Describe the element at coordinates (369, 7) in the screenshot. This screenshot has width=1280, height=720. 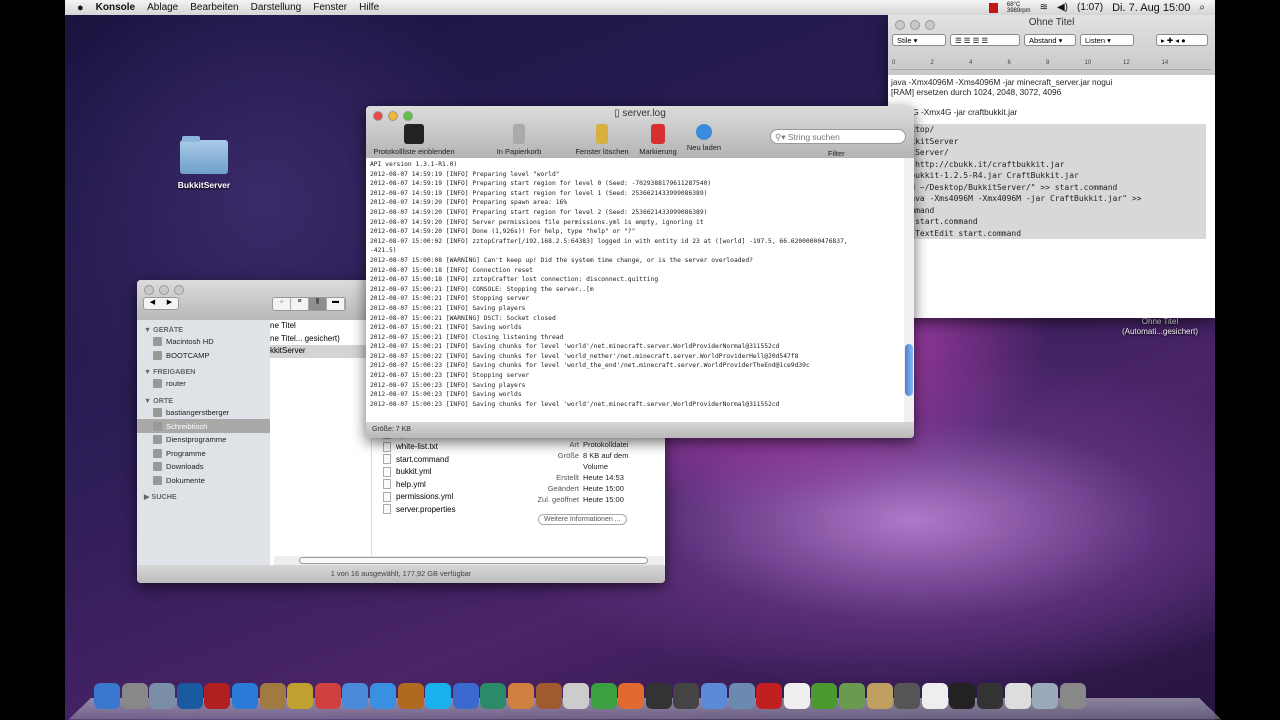
I see `menu-hilfe: Hilfe` at that location.